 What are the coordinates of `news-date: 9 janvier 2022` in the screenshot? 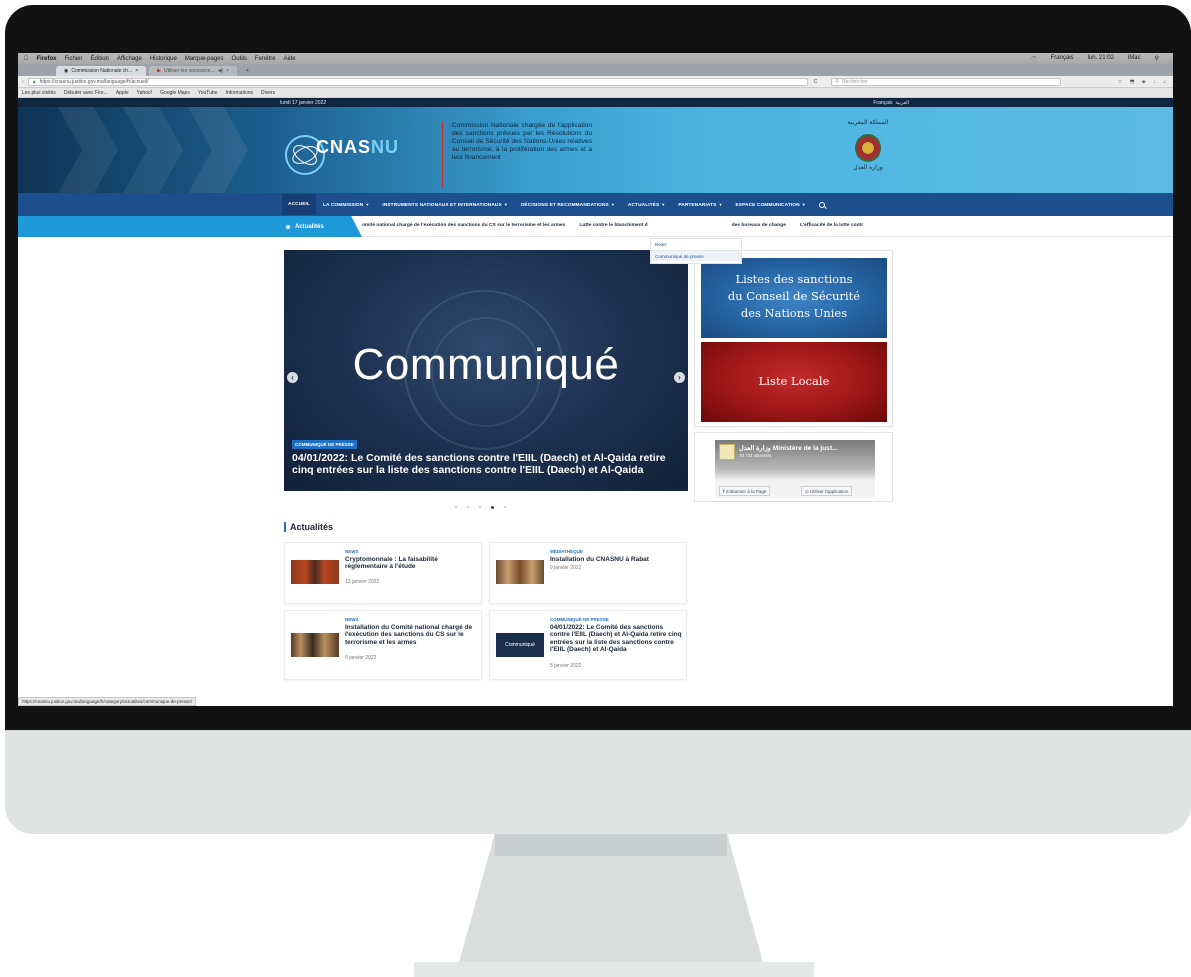 It's located at (566, 568).